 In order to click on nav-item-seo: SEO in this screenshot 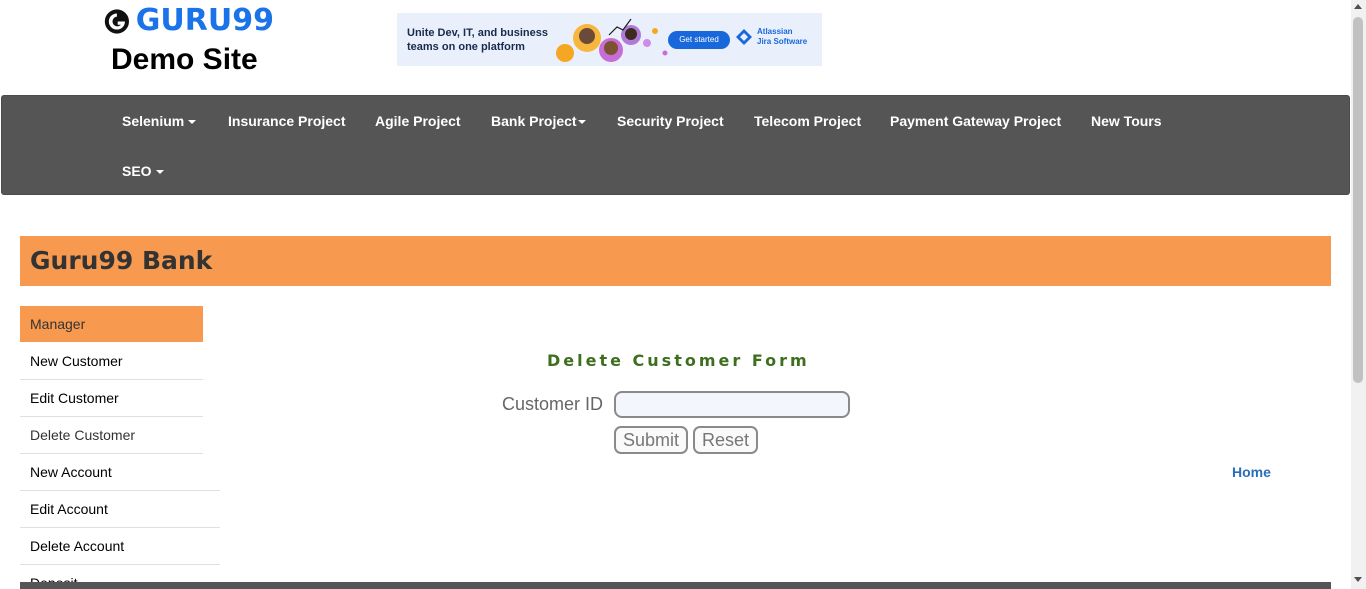, I will do `click(143, 171)`.